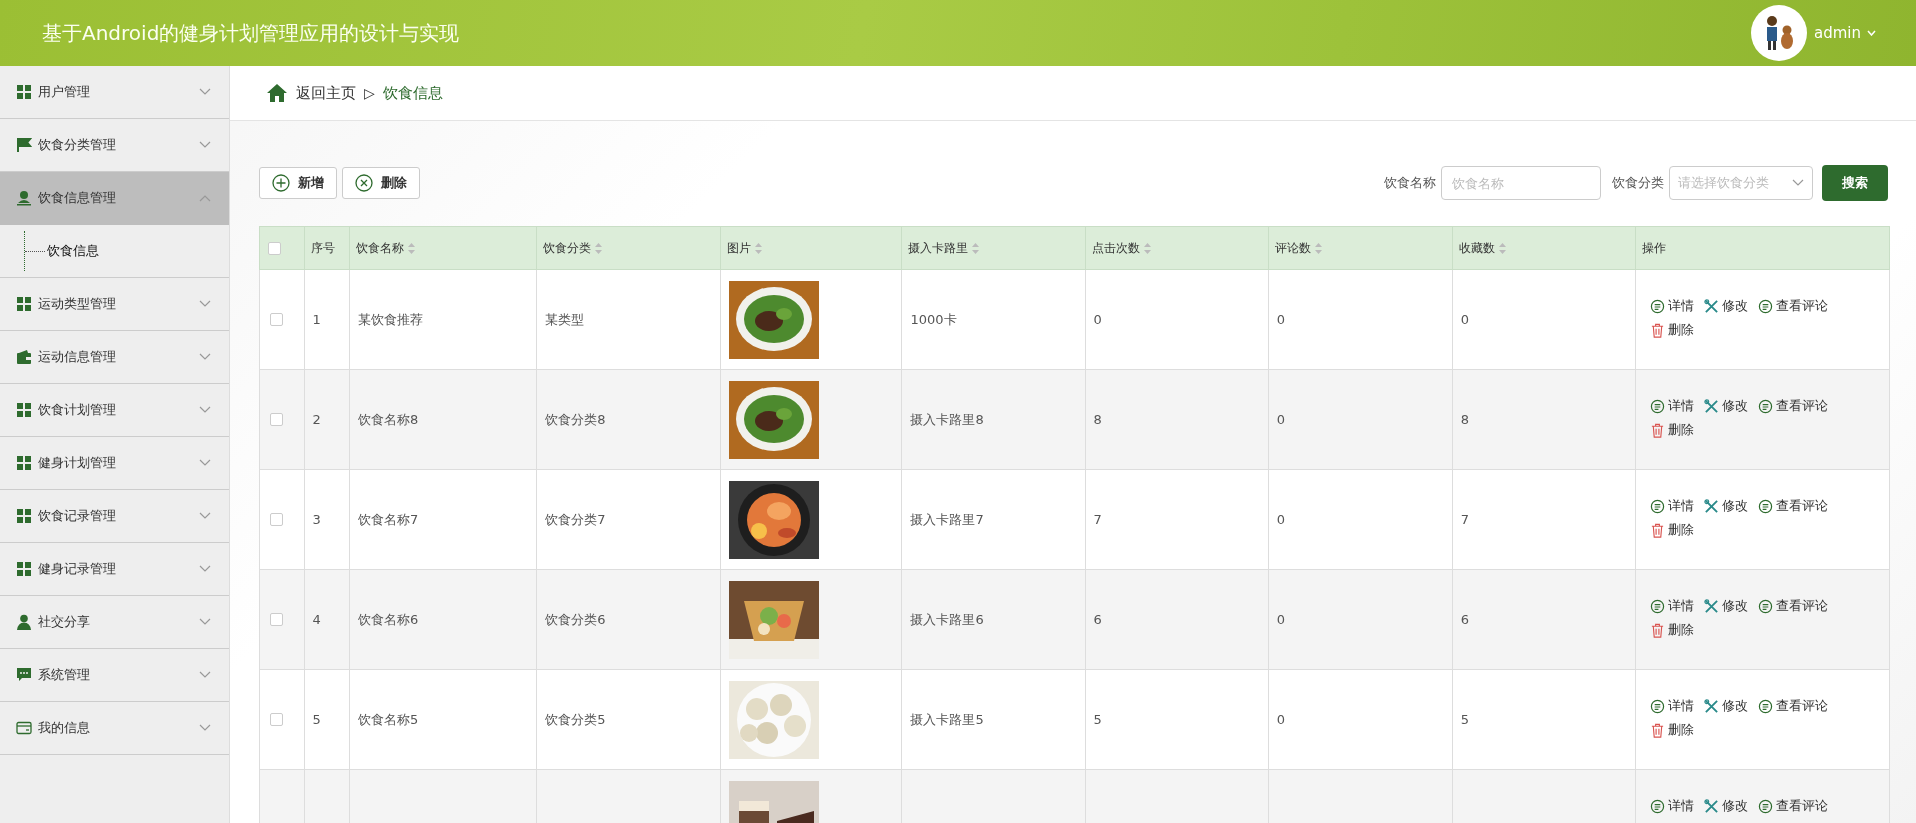 This screenshot has width=1916, height=823. Describe the element at coordinates (24, 198) in the screenshot. I see `user-icon` at that location.